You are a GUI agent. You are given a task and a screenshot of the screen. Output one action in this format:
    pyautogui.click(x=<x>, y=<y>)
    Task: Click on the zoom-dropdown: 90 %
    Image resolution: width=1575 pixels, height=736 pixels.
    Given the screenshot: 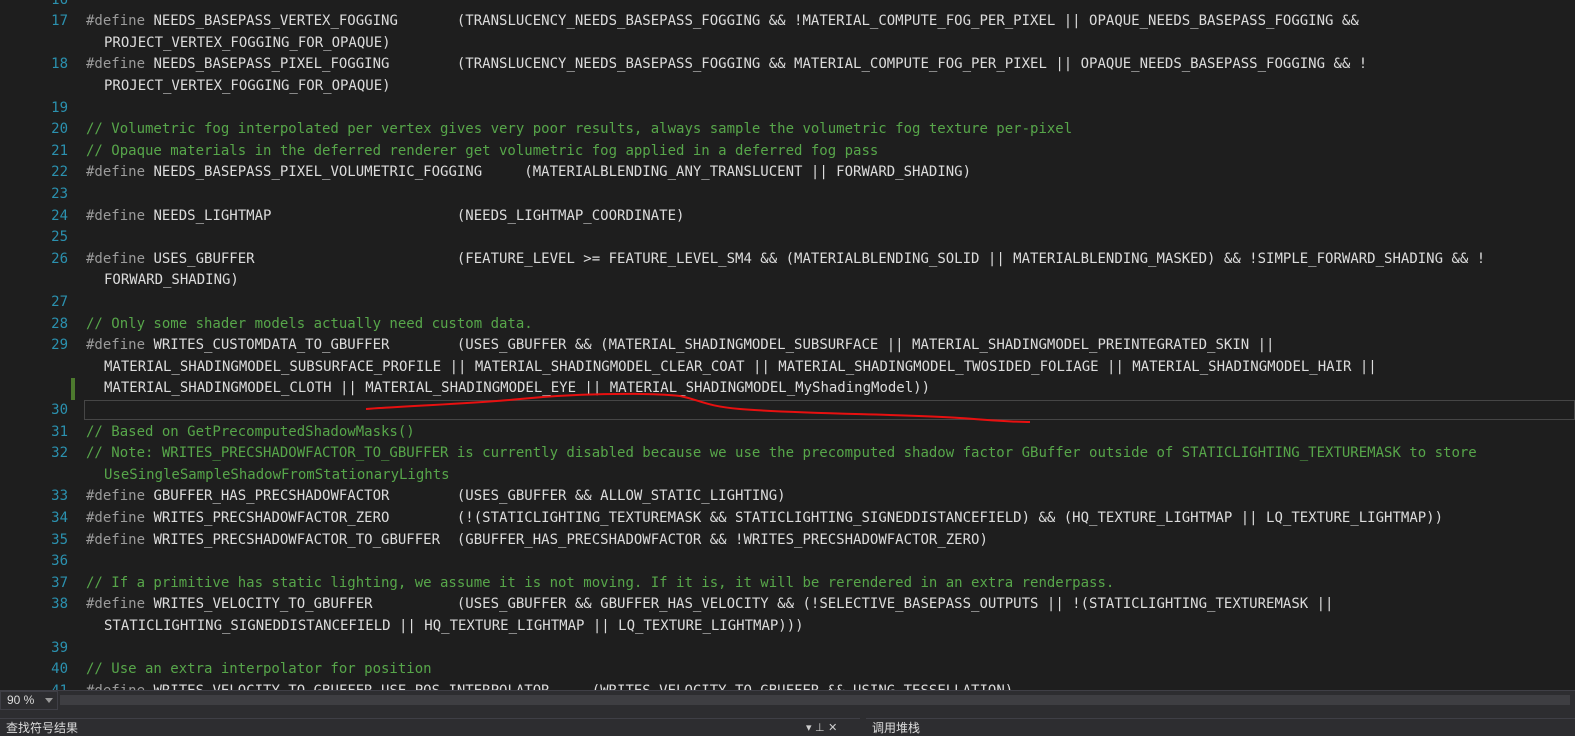 What is the action you would take?
    pyautogui.click(x=29, y=700)
    